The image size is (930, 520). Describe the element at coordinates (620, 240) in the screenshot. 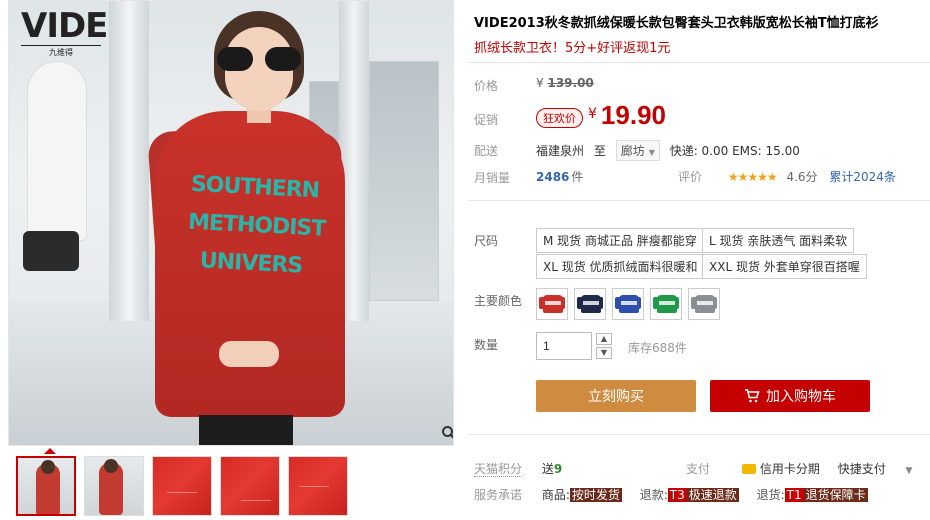

I see `size-option-m: M 现货 商城正品 胖瘦都能穿` at that location.